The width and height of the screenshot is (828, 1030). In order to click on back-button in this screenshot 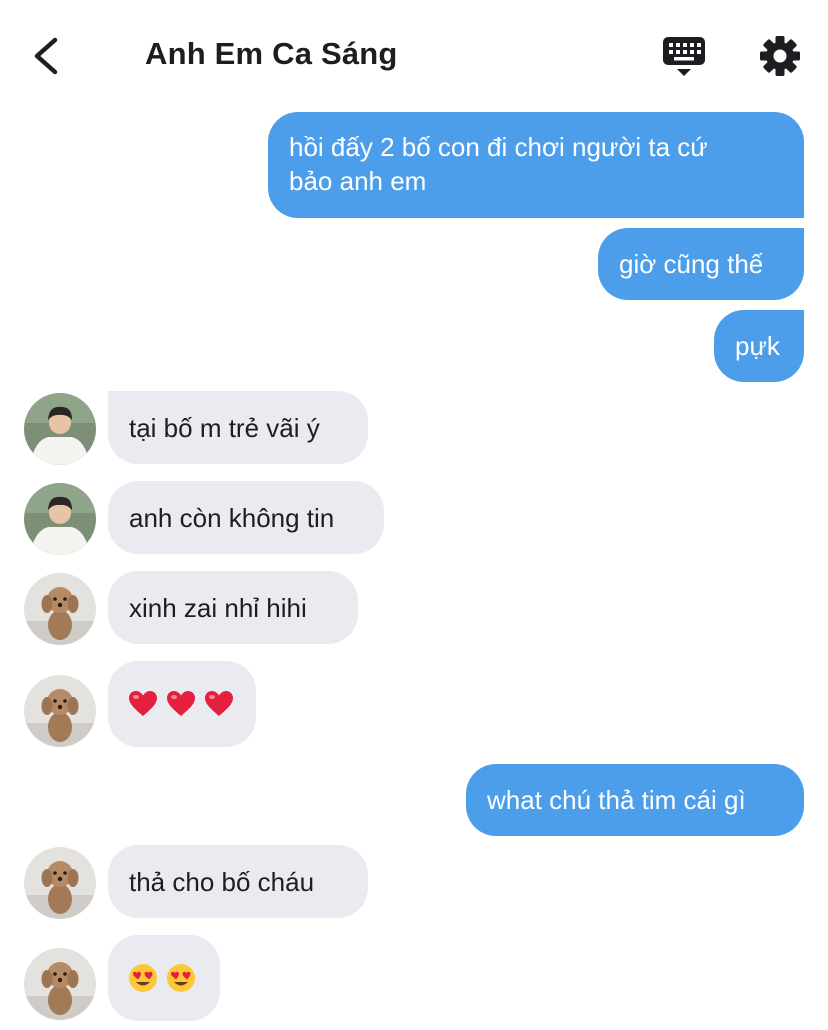, I will do `click(46, 56)`.